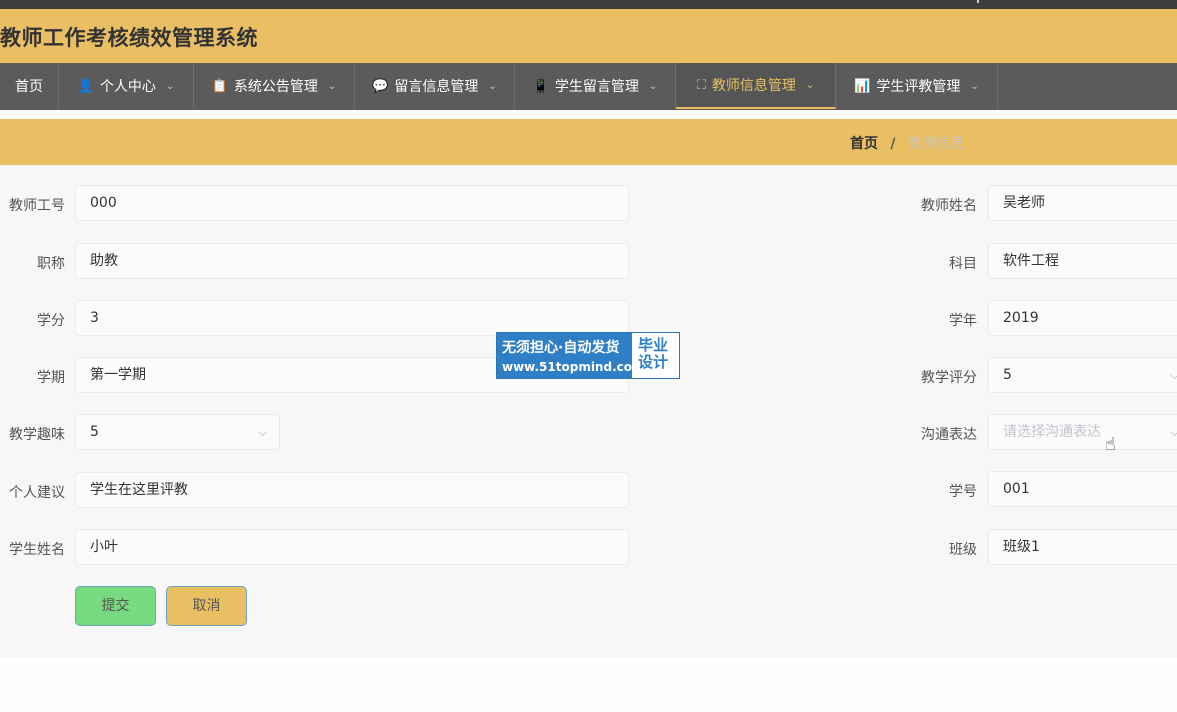 This screenshot has height=712, width=1177. I want to click on nav-item-student-message: 📱 学生留言管理 ⌄, so click(595, 86).